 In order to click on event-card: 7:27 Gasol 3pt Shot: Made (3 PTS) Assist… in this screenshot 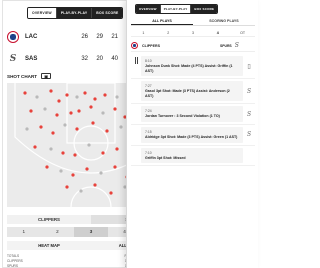, I will do `click(192, 91)`.